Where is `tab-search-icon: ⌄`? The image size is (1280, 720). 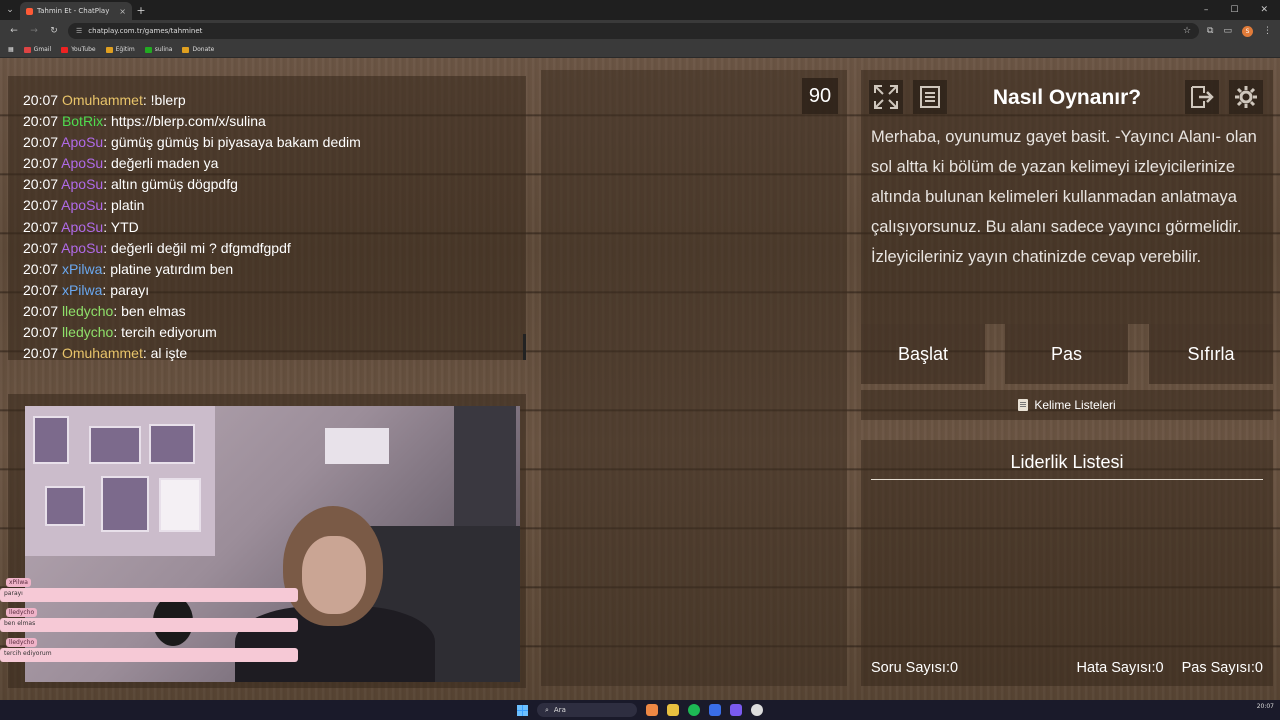
tab-search-icon: ⌄ is located at coordinates (10, 10).